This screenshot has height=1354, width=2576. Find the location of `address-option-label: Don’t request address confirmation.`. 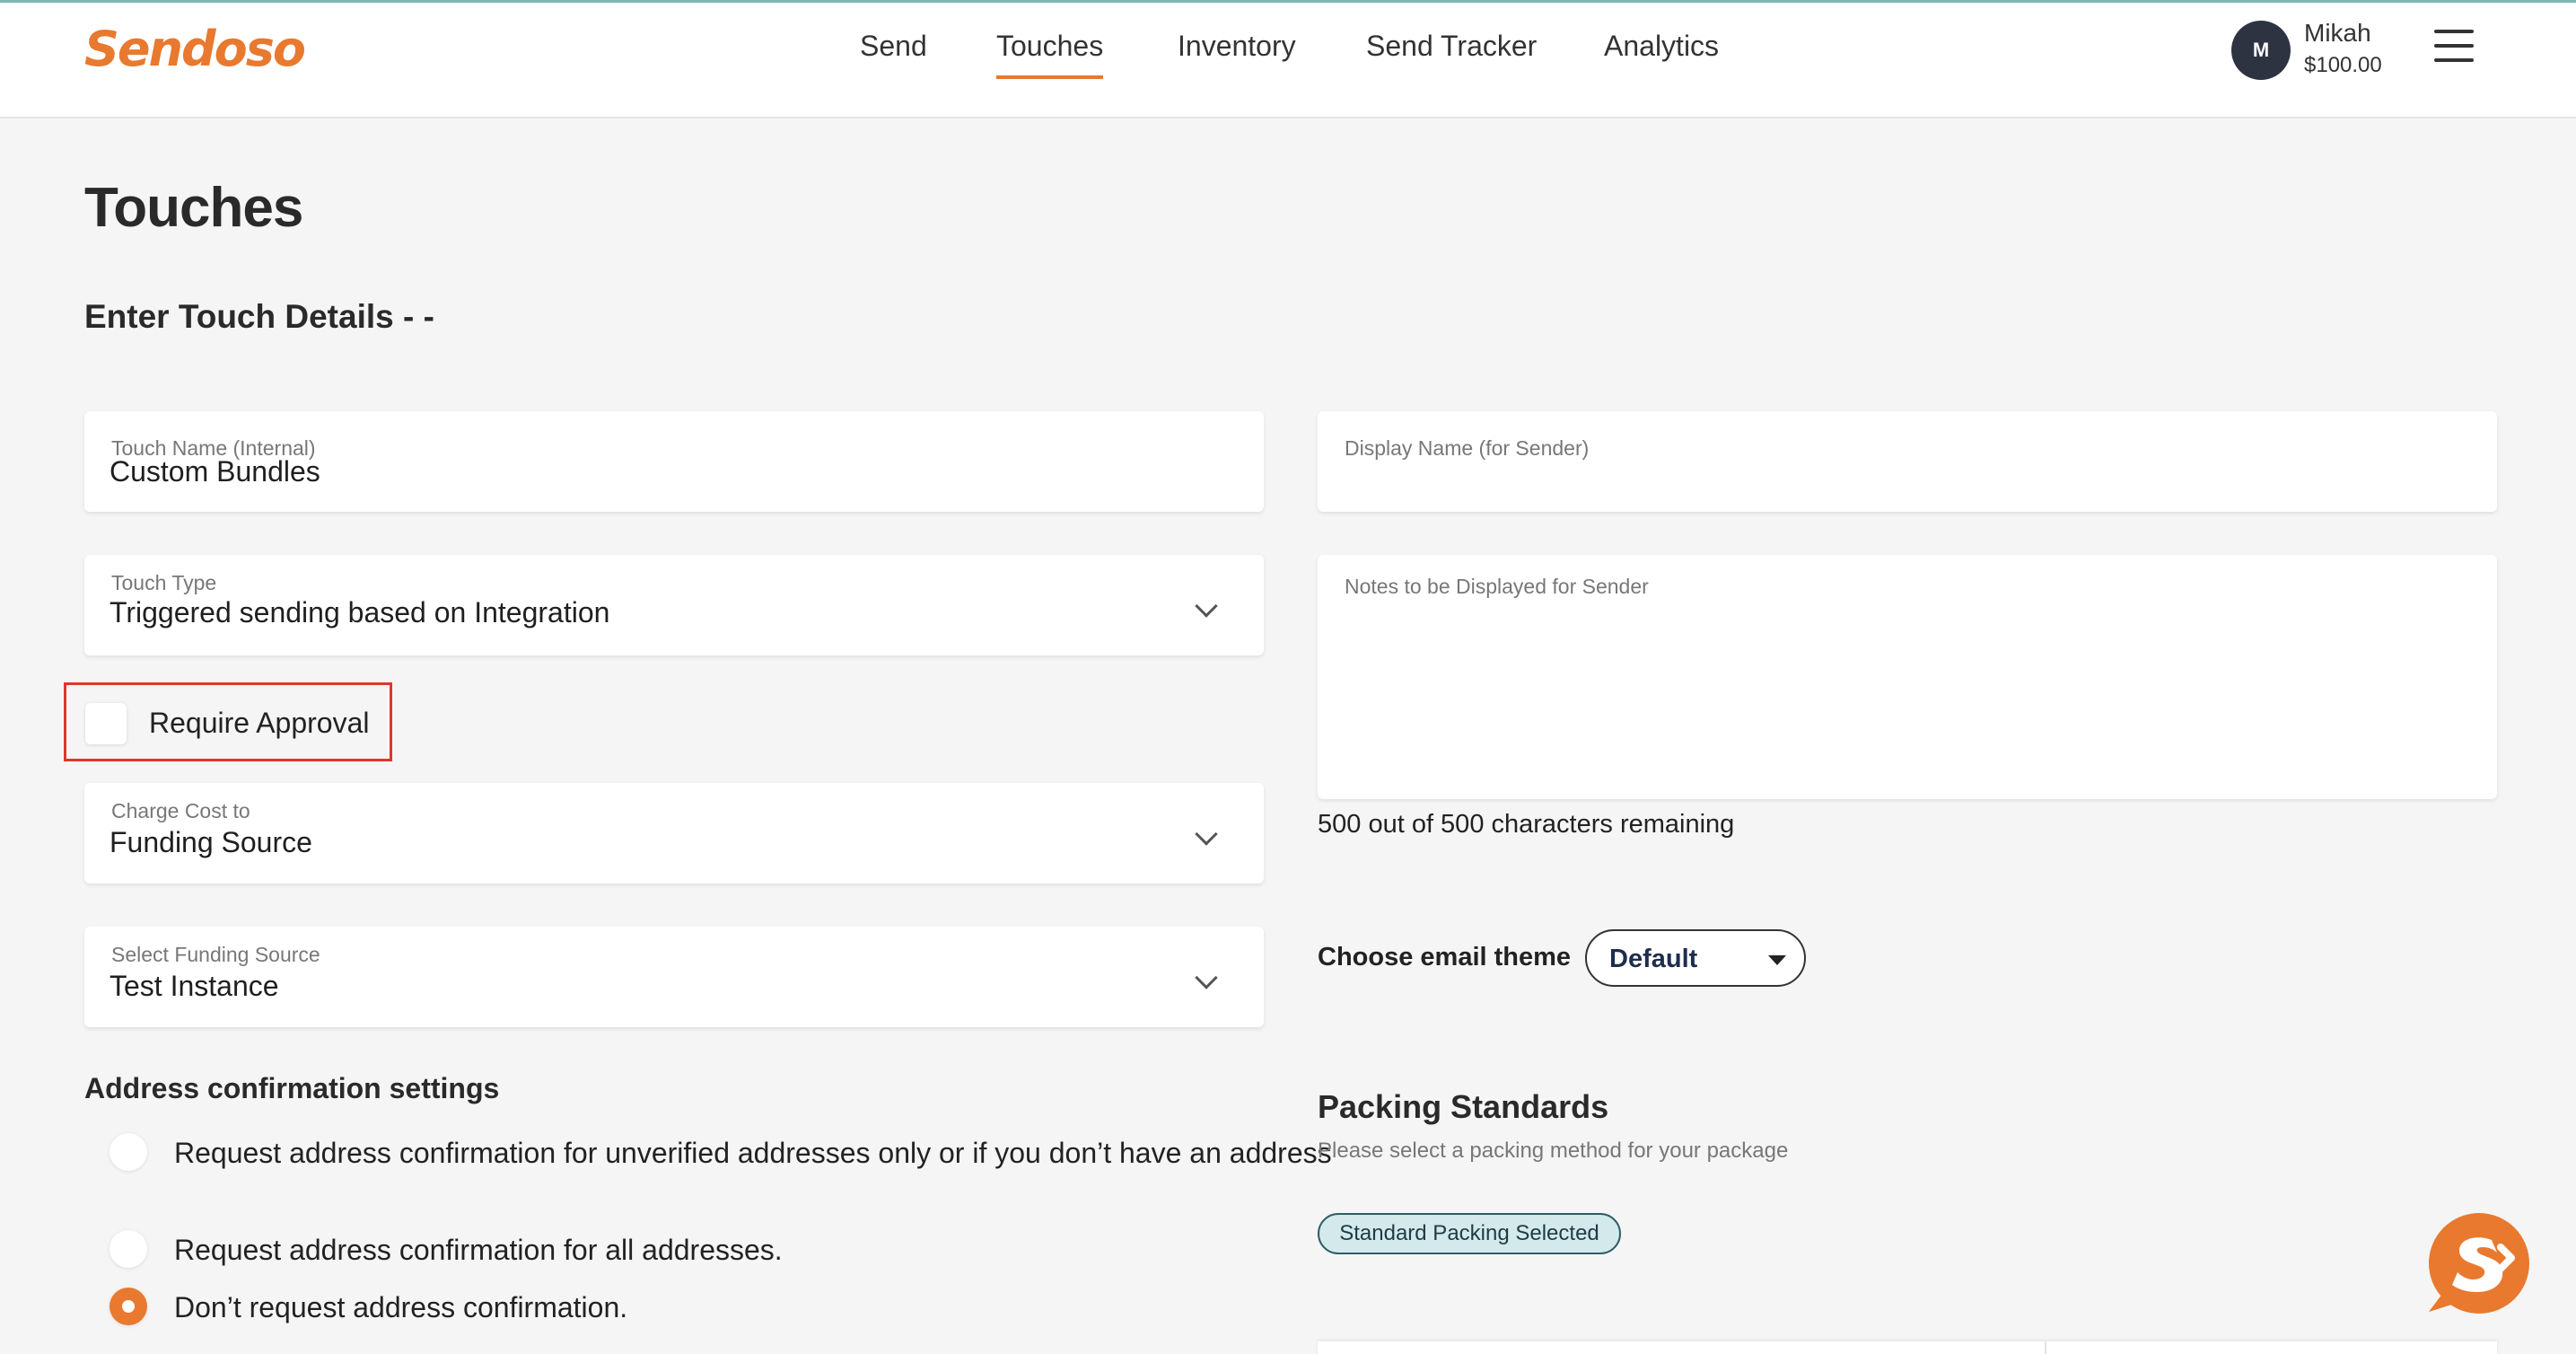

address-option-label: Don’t request address confirmation. is located at coordinates (757, 1307).